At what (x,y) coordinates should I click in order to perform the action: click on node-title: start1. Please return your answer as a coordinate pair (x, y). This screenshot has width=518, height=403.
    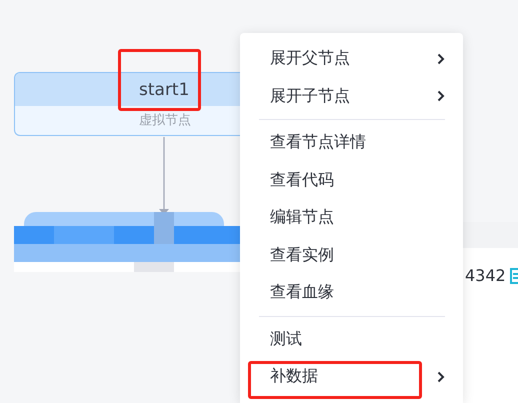
    Looking at the image, I should click on (164, 90).